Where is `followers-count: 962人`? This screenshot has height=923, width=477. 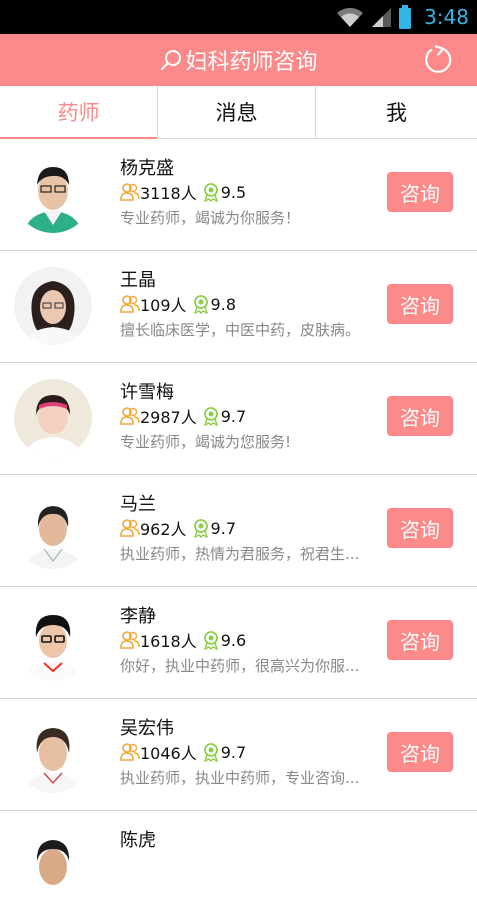
followers-count: 962人 is located at coordinates (163, 529).